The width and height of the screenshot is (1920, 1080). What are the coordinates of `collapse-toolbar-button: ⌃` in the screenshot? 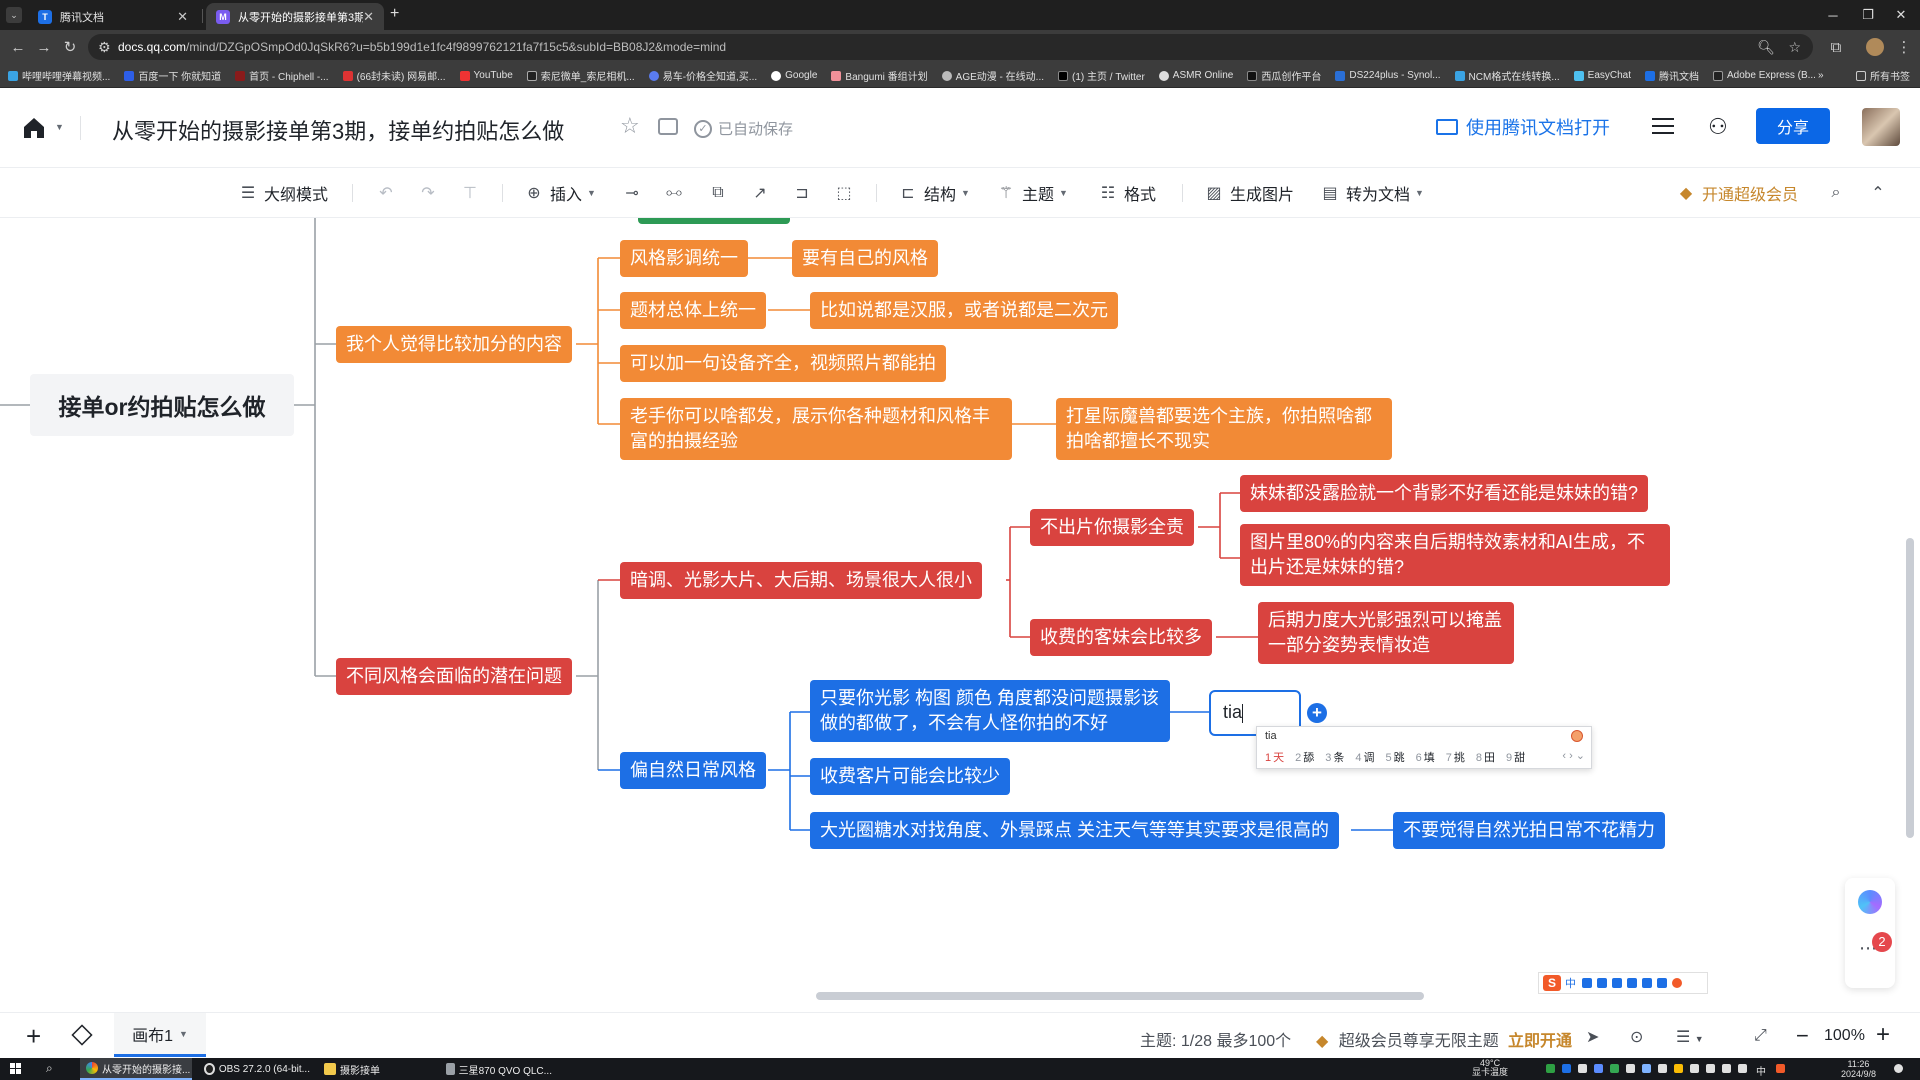 It's located at (1881, 193).